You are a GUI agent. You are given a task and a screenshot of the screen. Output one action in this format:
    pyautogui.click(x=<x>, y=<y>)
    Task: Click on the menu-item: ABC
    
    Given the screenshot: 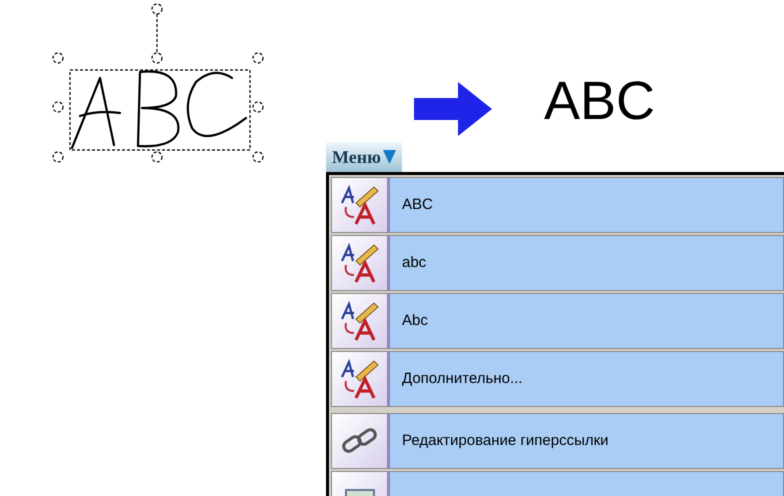 What is the action you would take?
    pyautogui.click(x=557, y=205)
    